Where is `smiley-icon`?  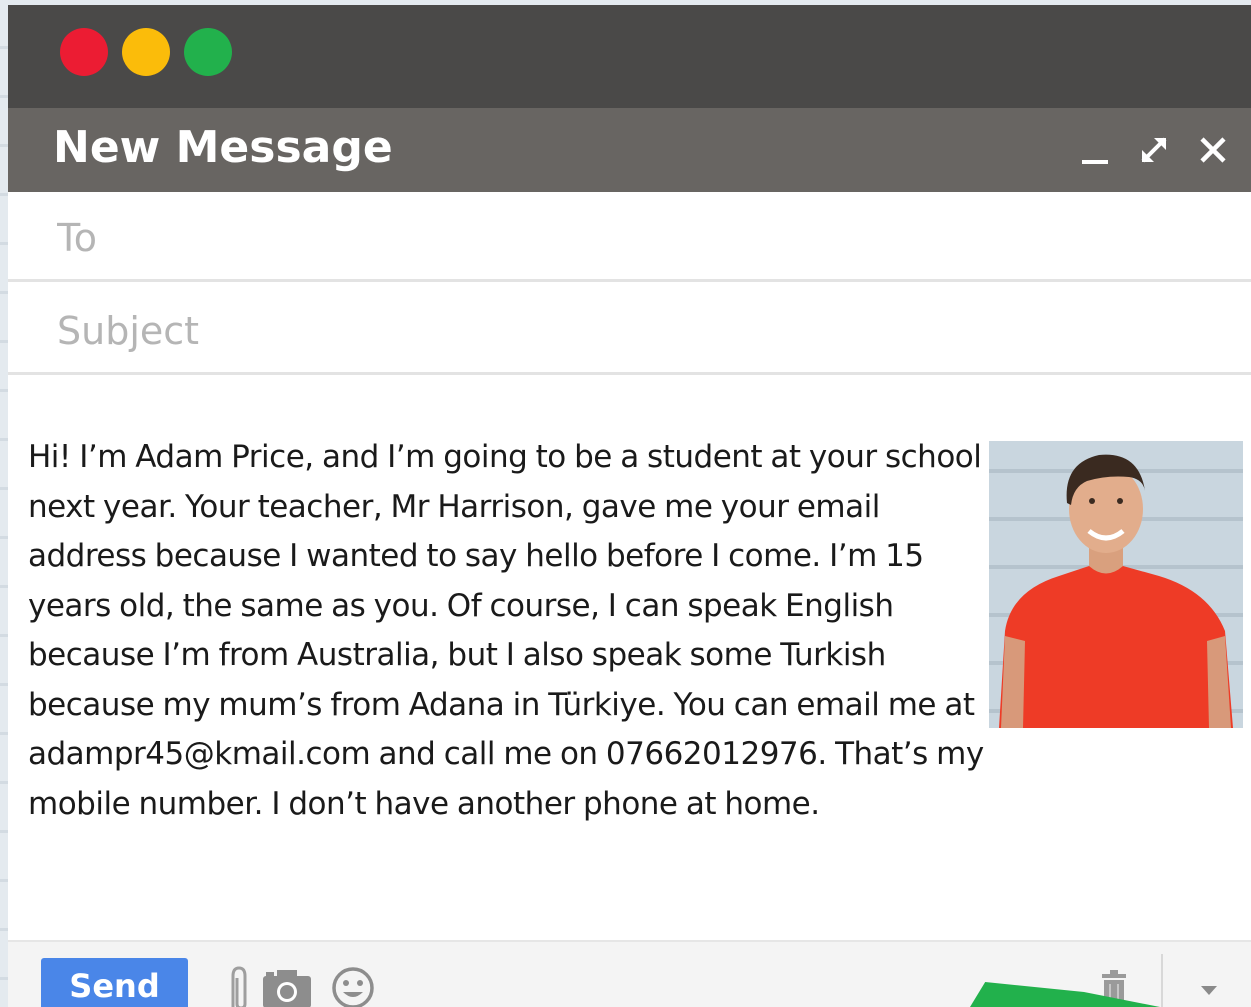 smiley-icon is located at coordinates (353, 985).